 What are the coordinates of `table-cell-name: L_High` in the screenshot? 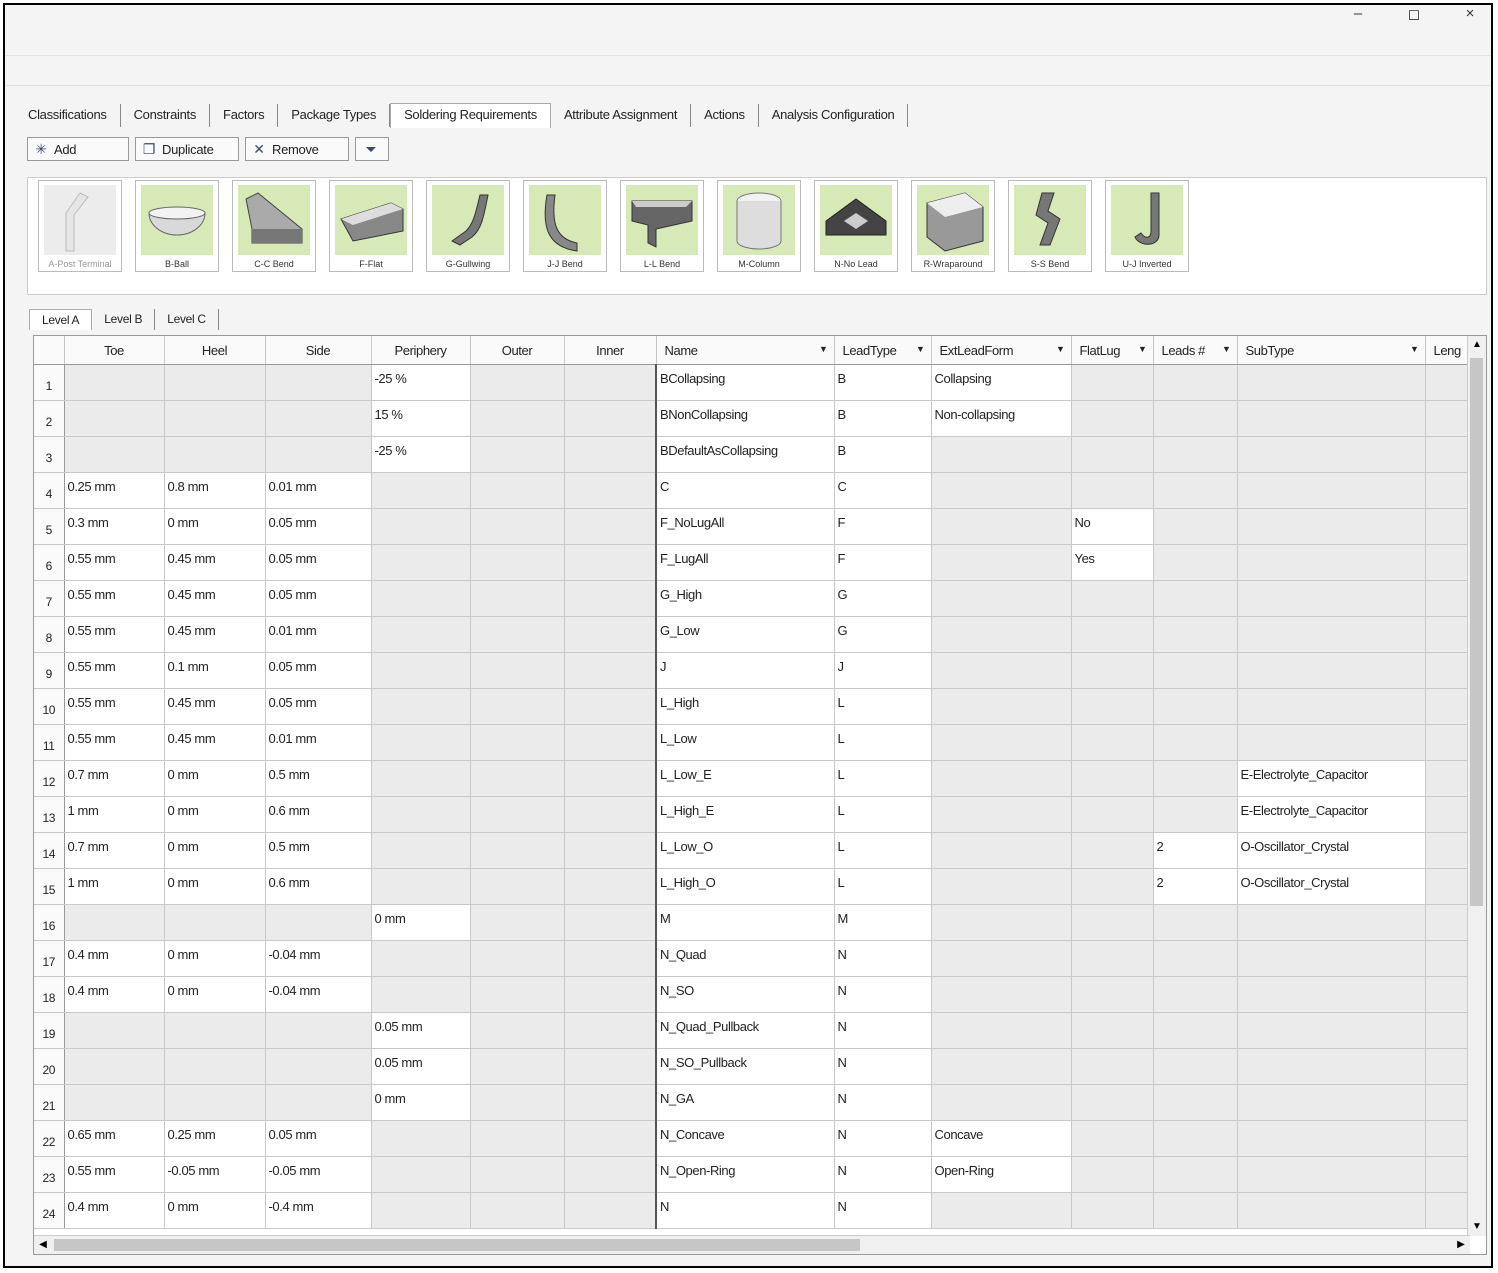 It's located at (745, 706).